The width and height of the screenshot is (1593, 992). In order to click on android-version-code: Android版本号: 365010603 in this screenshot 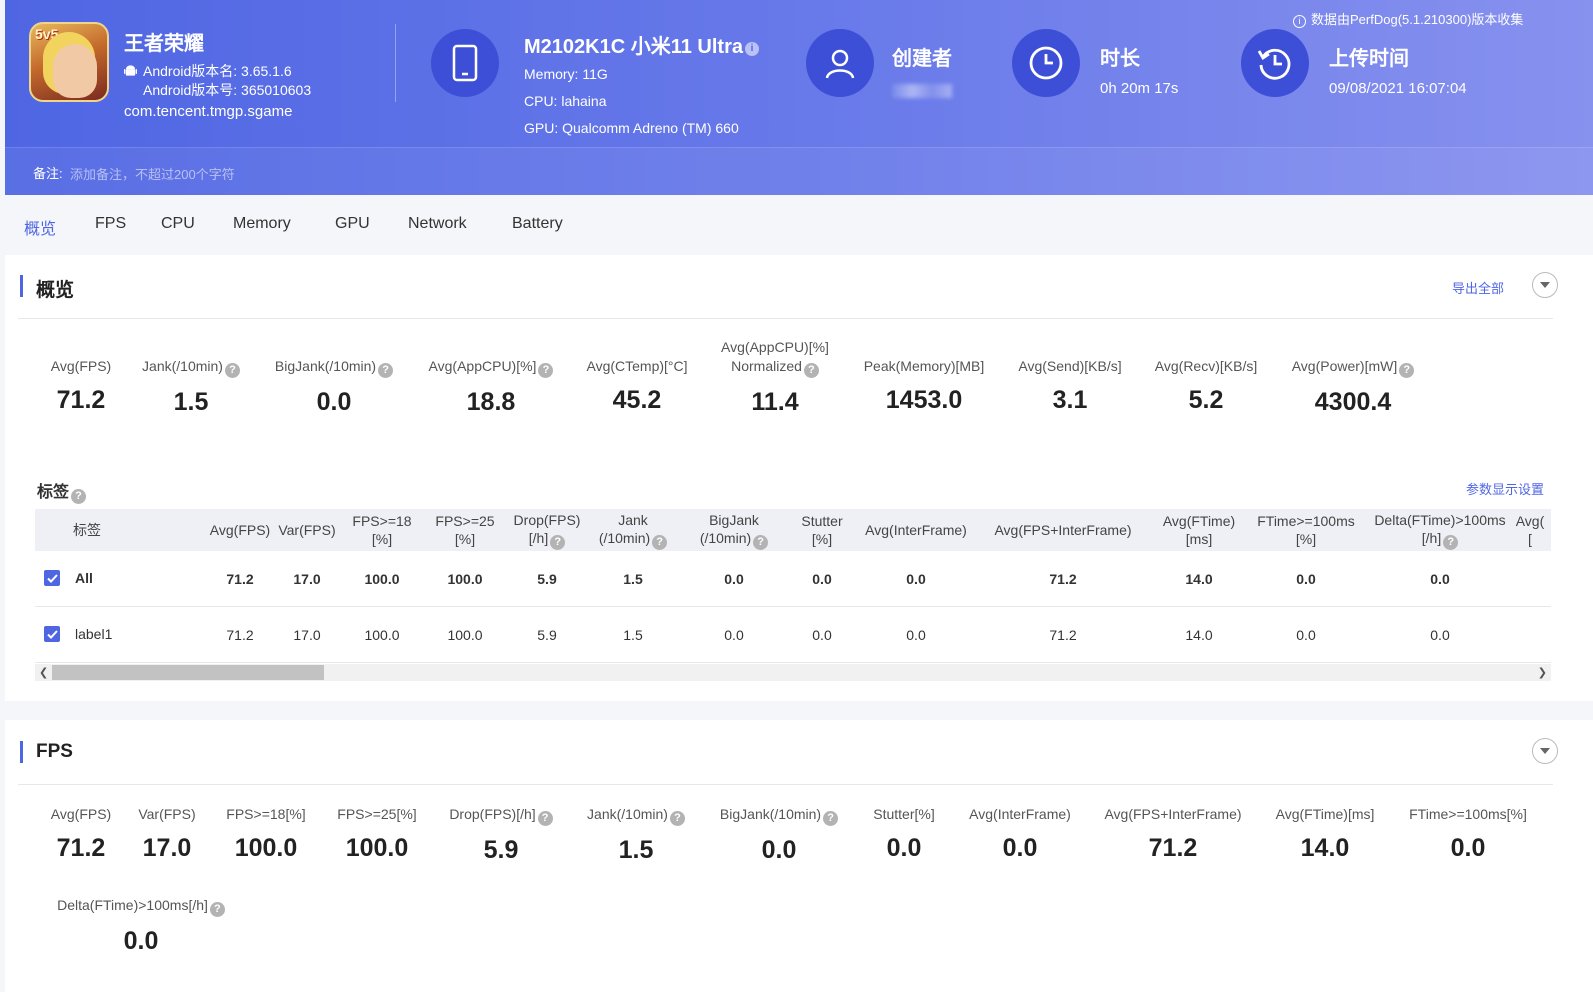, I will do `click(227, 90)`.